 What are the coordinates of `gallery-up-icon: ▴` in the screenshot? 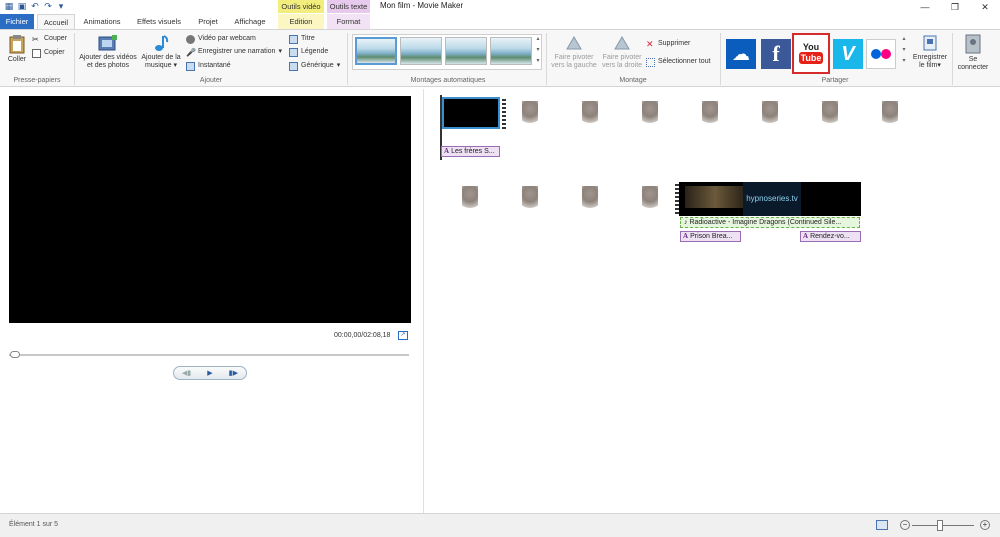 It's located at (538, 39).